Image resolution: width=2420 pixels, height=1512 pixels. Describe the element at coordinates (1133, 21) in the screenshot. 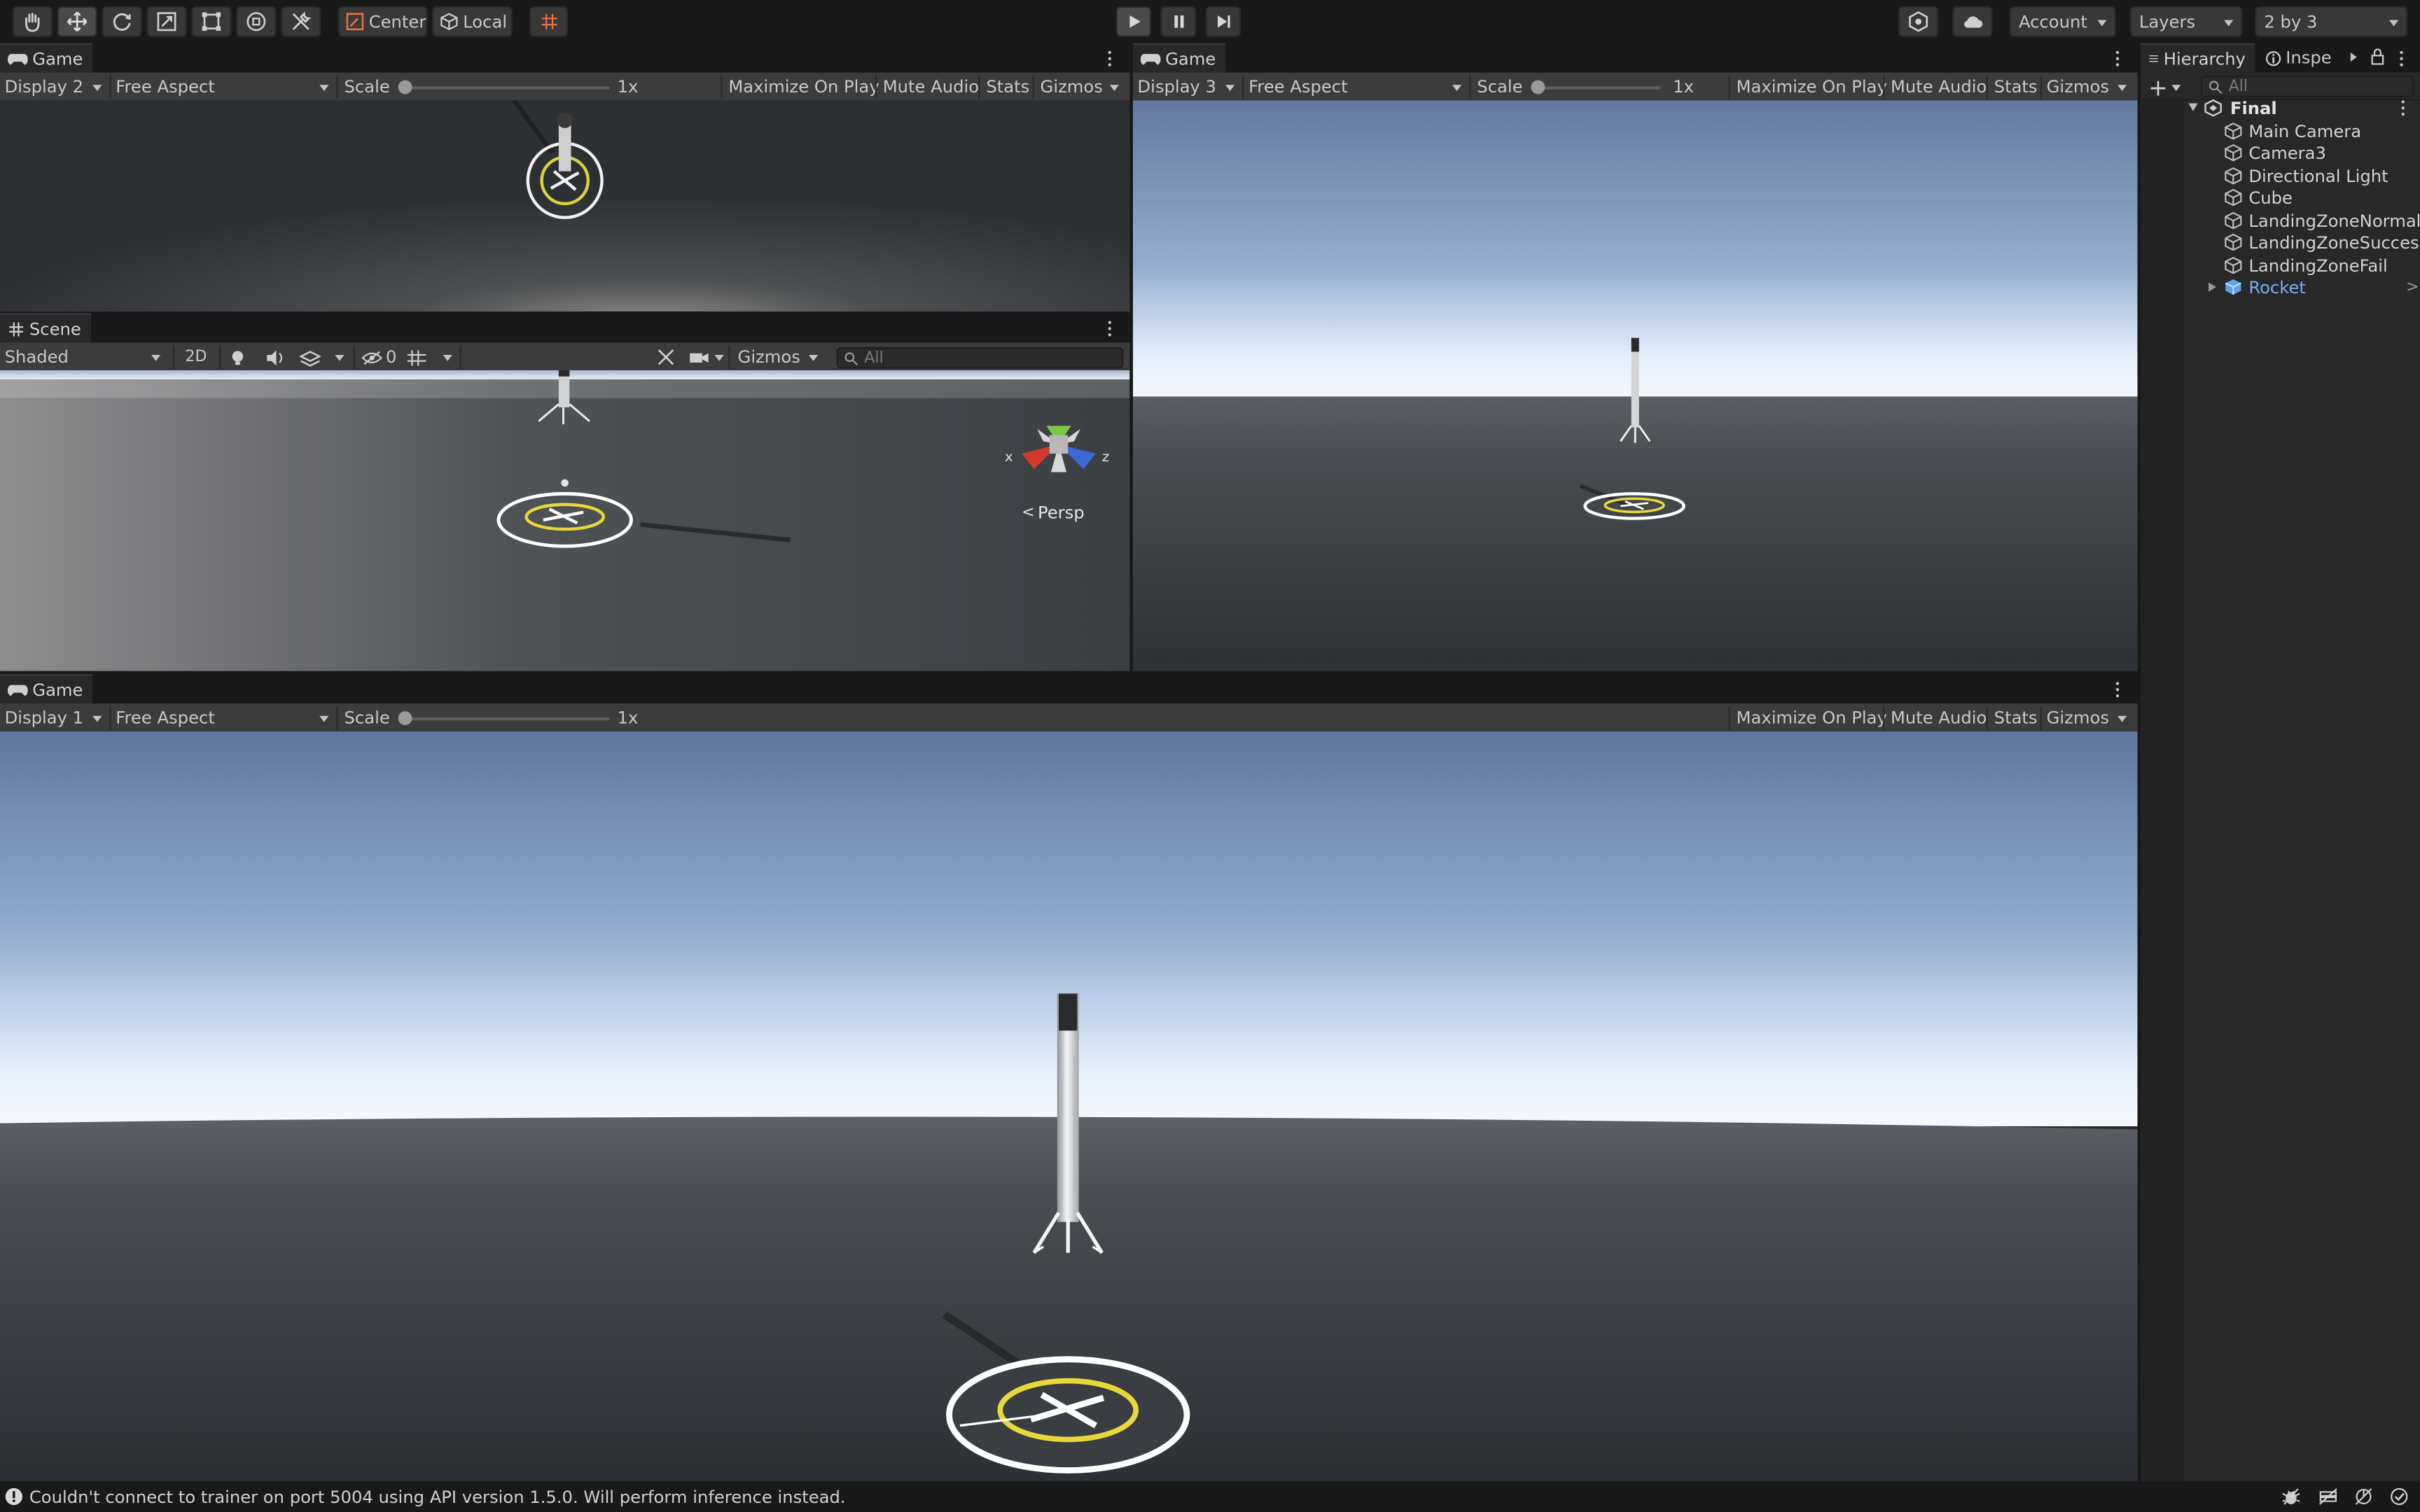

I see `play-button` at that location.